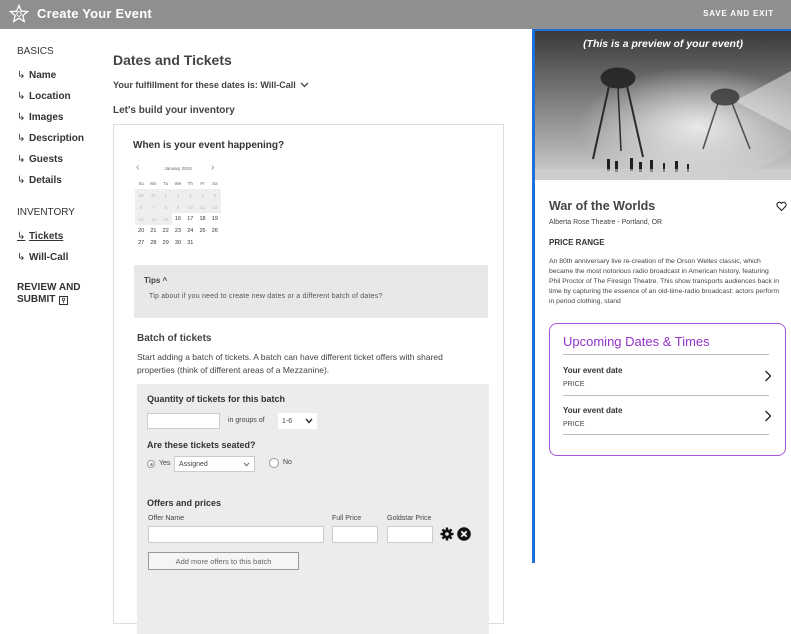  I want to click on when-question: When is your event happening?, so click(209, 145).